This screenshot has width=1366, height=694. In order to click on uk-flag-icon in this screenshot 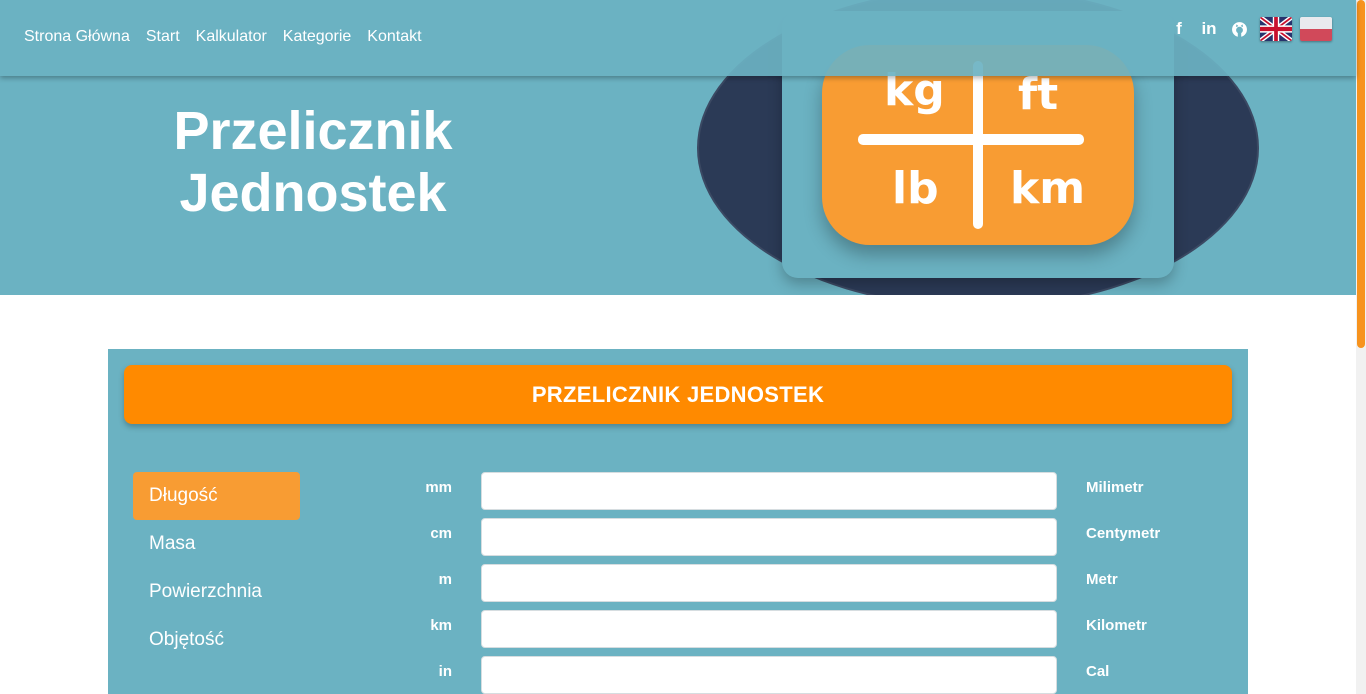, I will do `click(1276, 29)`.